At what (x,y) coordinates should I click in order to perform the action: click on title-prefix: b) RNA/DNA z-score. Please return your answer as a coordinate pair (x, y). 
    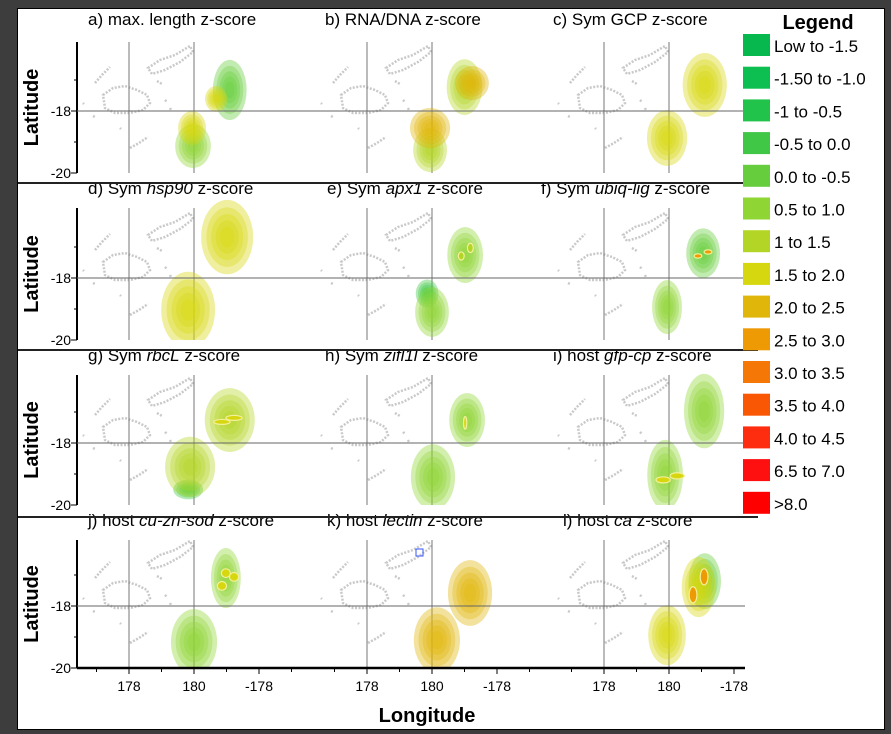
    Looking at the image, I should click on (403, 19).